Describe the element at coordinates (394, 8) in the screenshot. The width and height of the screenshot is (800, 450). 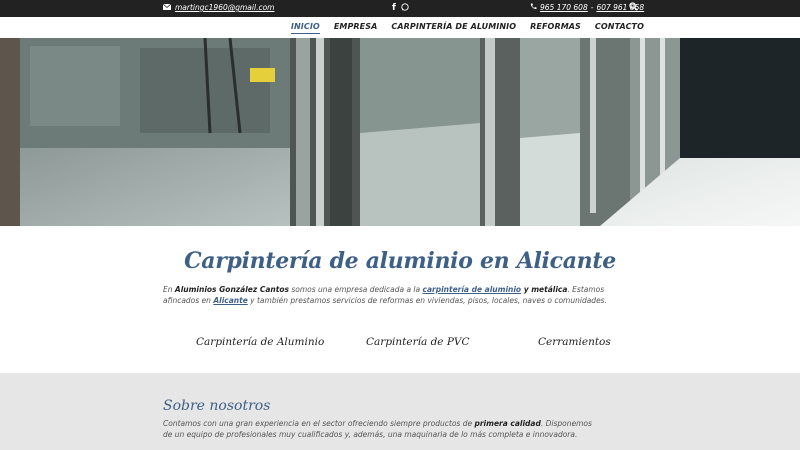
I see `facebook-icon: f` at that location.